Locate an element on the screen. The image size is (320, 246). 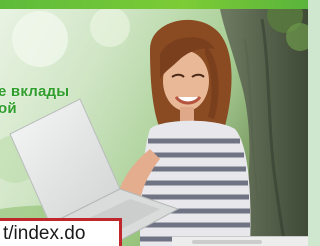
address-bar-highlight: t/index.do is located at coordinates (61, 232).